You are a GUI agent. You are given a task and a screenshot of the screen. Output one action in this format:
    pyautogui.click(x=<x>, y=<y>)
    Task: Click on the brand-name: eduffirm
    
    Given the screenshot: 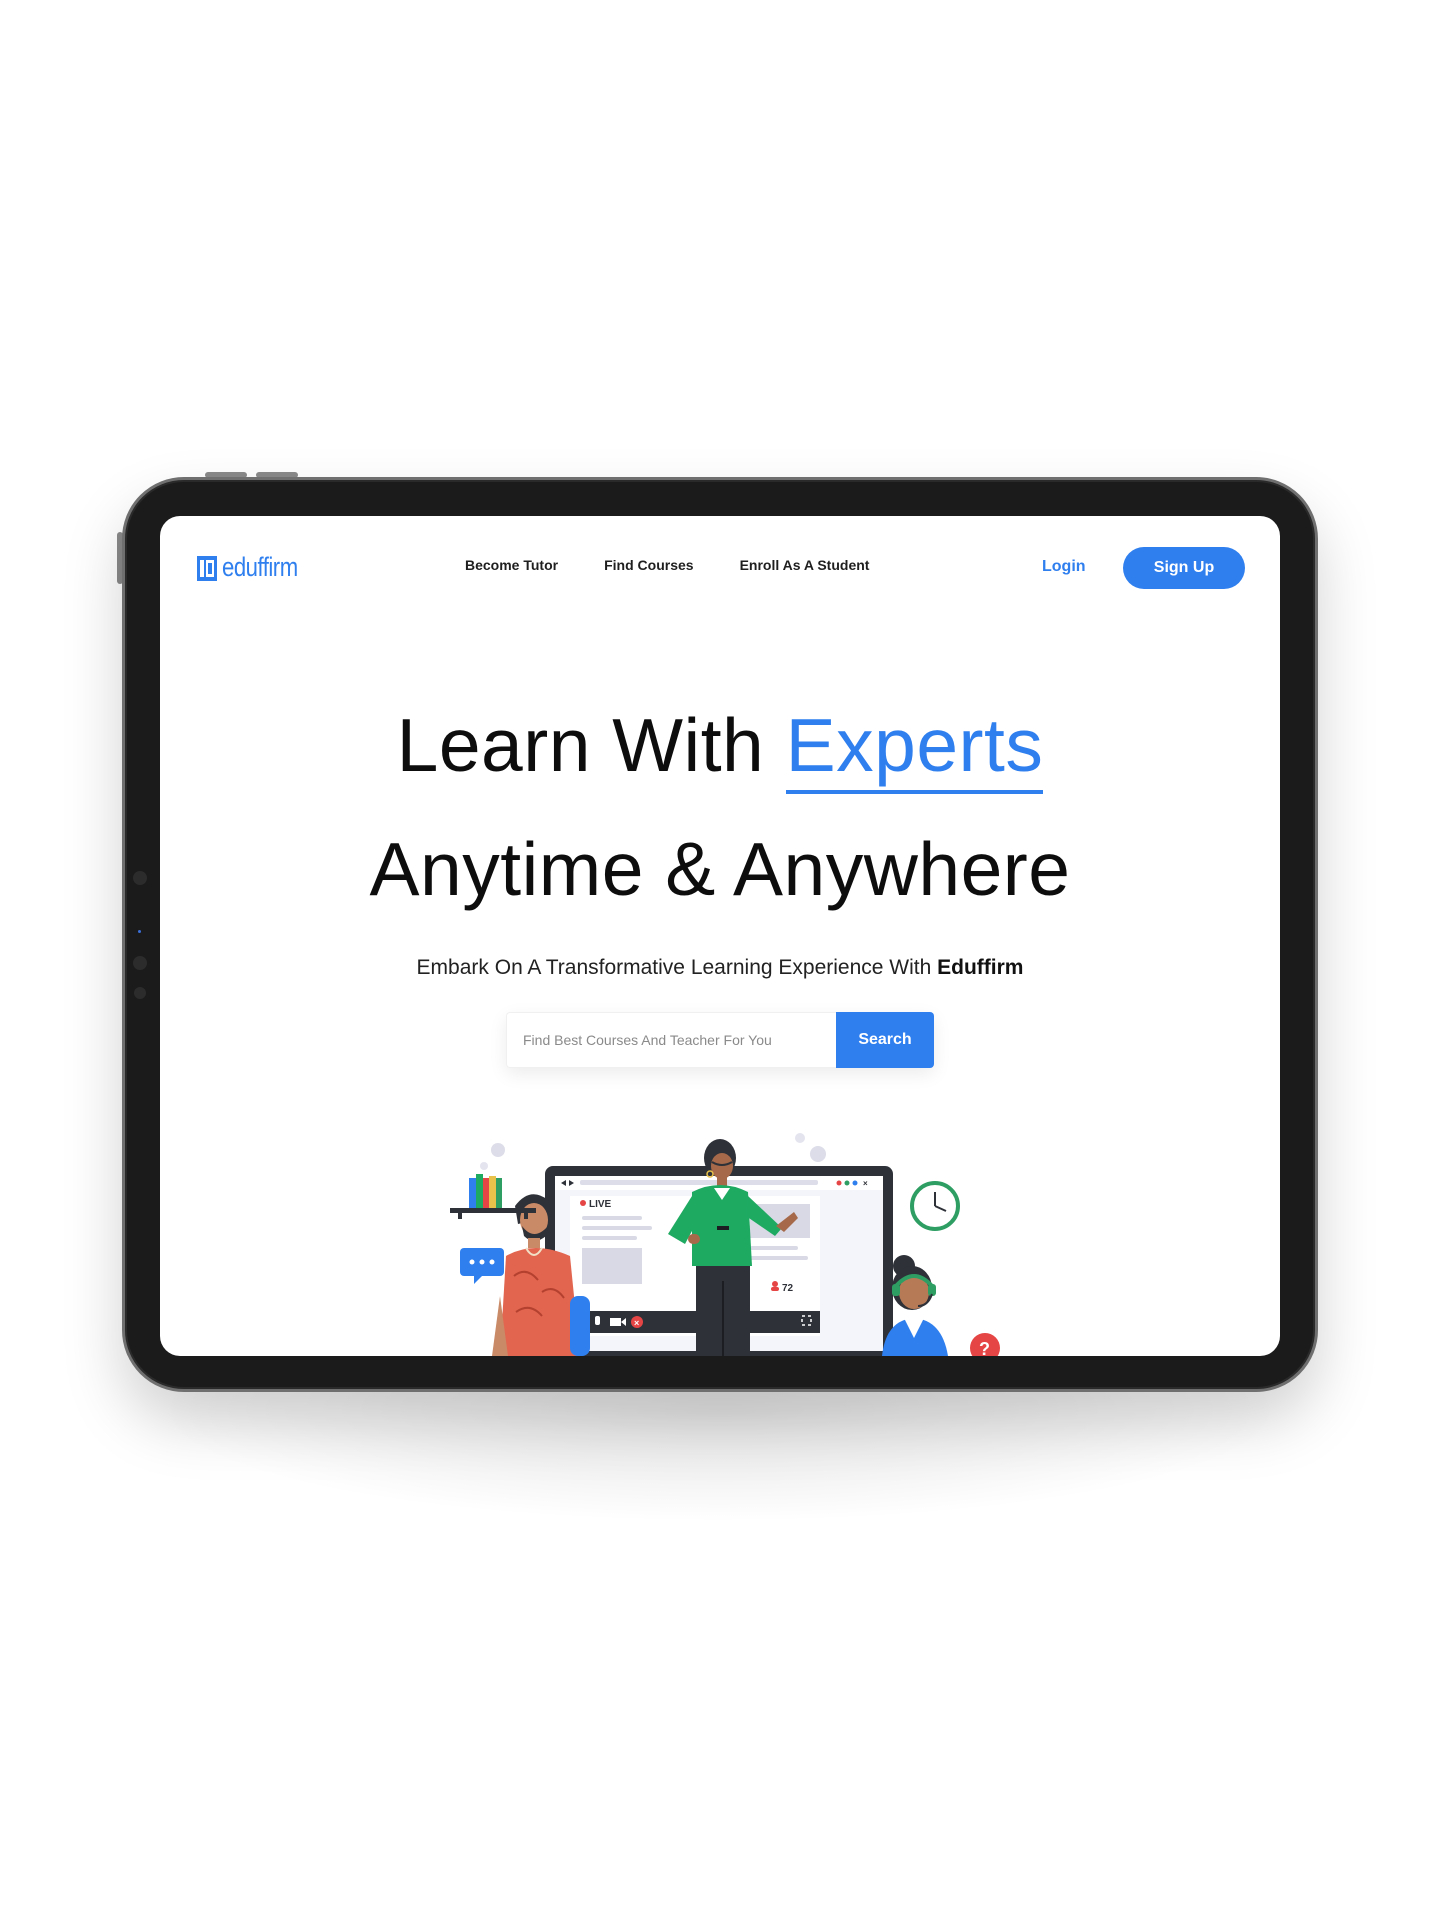 What is the action you would take?
    pyautogui.click(x=260, y=567)
    